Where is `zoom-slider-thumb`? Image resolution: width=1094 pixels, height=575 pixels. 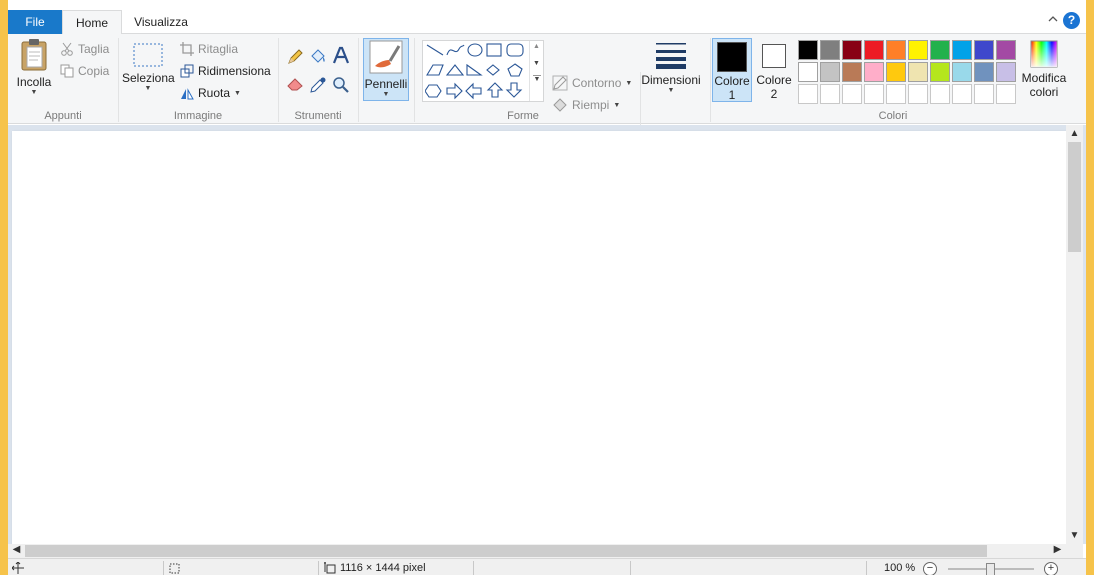
zoom-slider-thumb is located at coordinates (990, 569).